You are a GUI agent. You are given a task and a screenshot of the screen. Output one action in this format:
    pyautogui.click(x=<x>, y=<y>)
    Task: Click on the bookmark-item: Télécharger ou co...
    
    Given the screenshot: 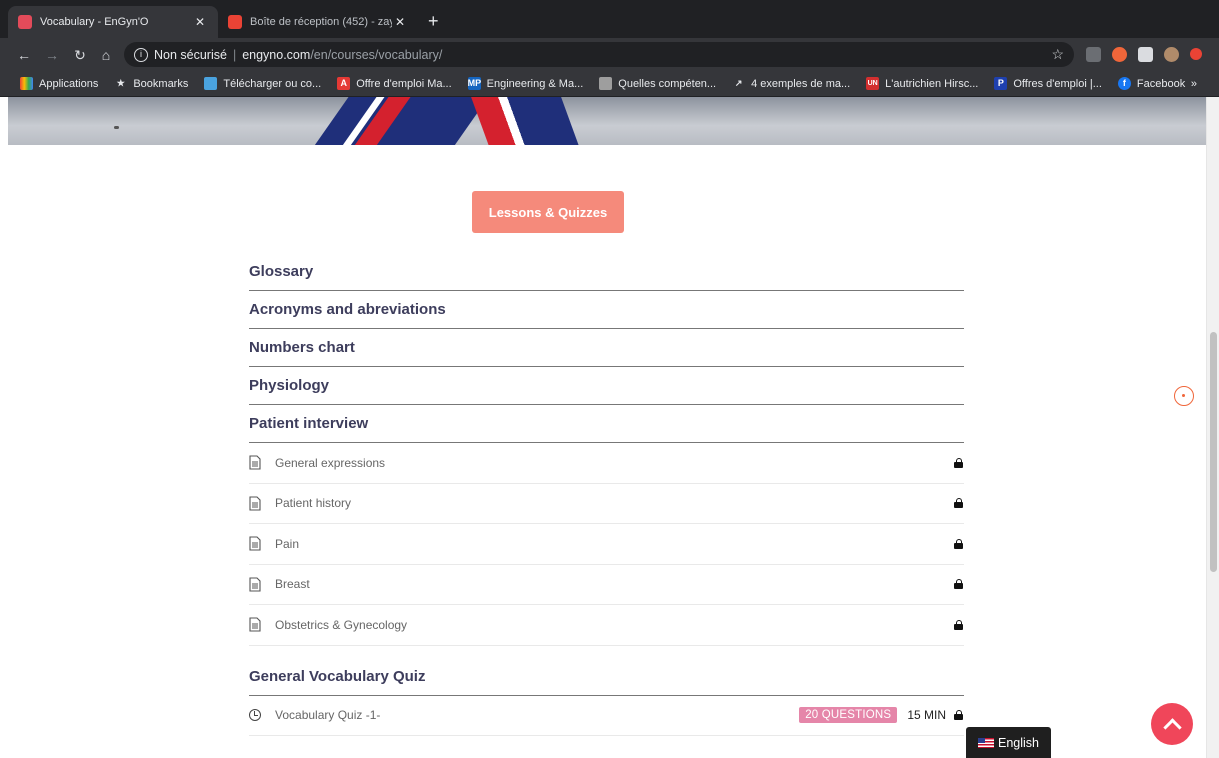 What is the action you would take?
    pyautogui.click(x=262, y=83)
    